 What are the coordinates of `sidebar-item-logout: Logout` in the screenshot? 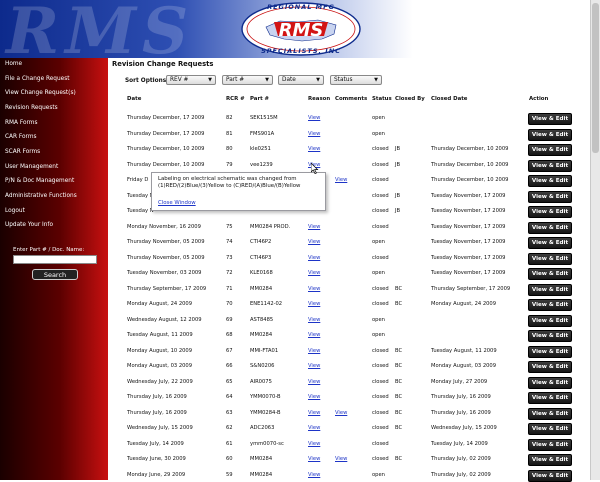 It's located at (15, 211).